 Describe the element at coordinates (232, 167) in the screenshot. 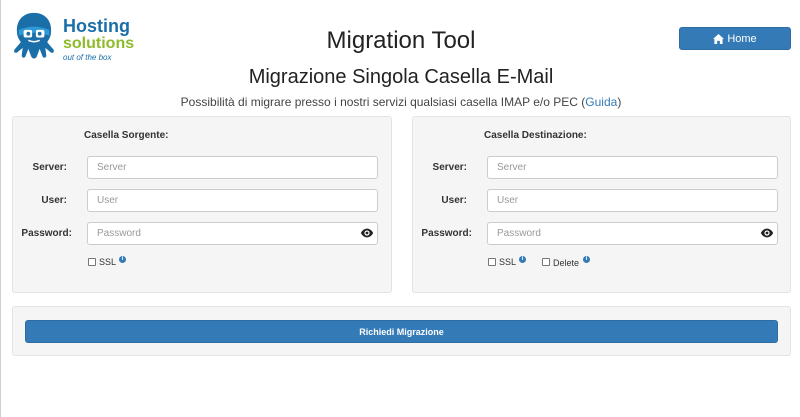

I see `source-server-input` at that location.